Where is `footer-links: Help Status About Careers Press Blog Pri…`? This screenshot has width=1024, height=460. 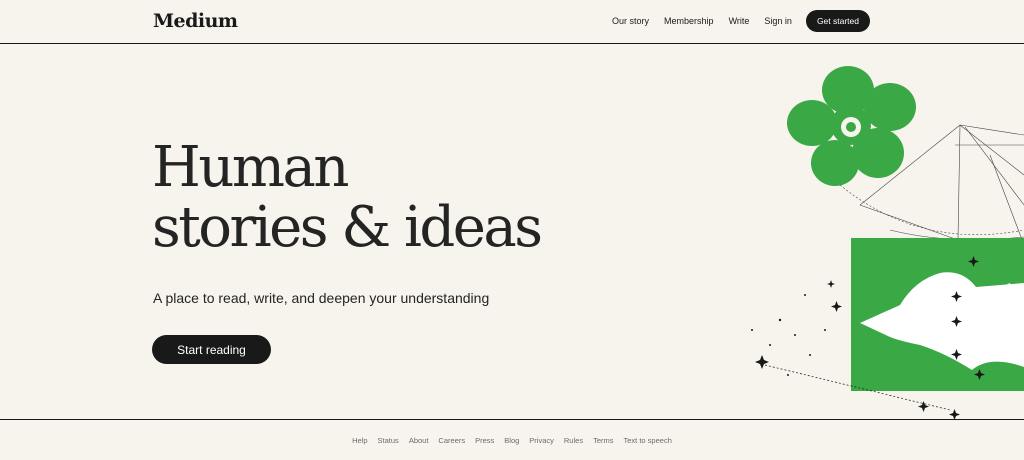 footer-links: Help Status About Careers Press Blog Pri… is located at coordinates (512, 440).